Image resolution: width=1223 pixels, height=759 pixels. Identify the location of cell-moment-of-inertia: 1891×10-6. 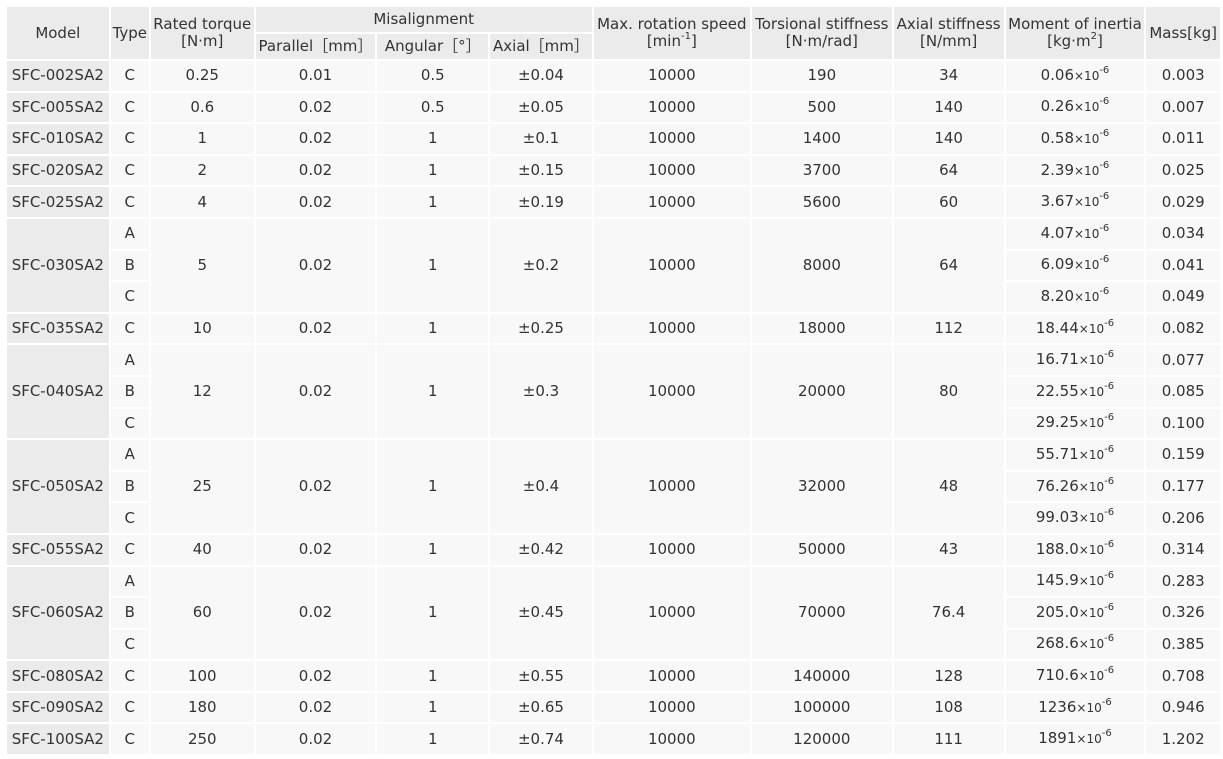
(1075, 739).